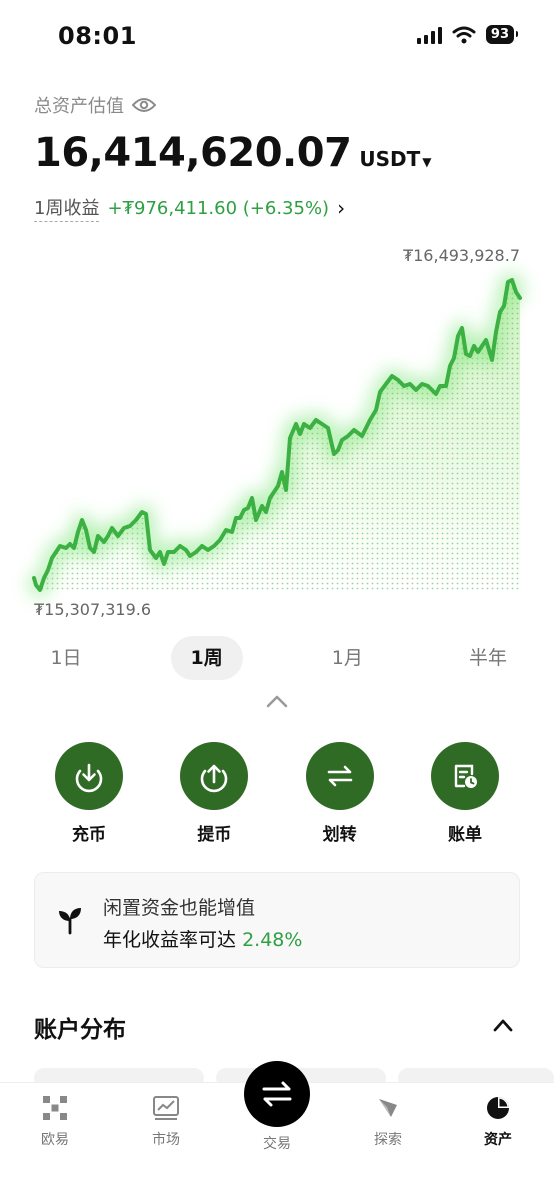 The image size is (554, 1200). What do you see at coordinates (272, 940) in the screenshot?
I see `promo-rate: 2.48%` at bounding box center [272, 940].